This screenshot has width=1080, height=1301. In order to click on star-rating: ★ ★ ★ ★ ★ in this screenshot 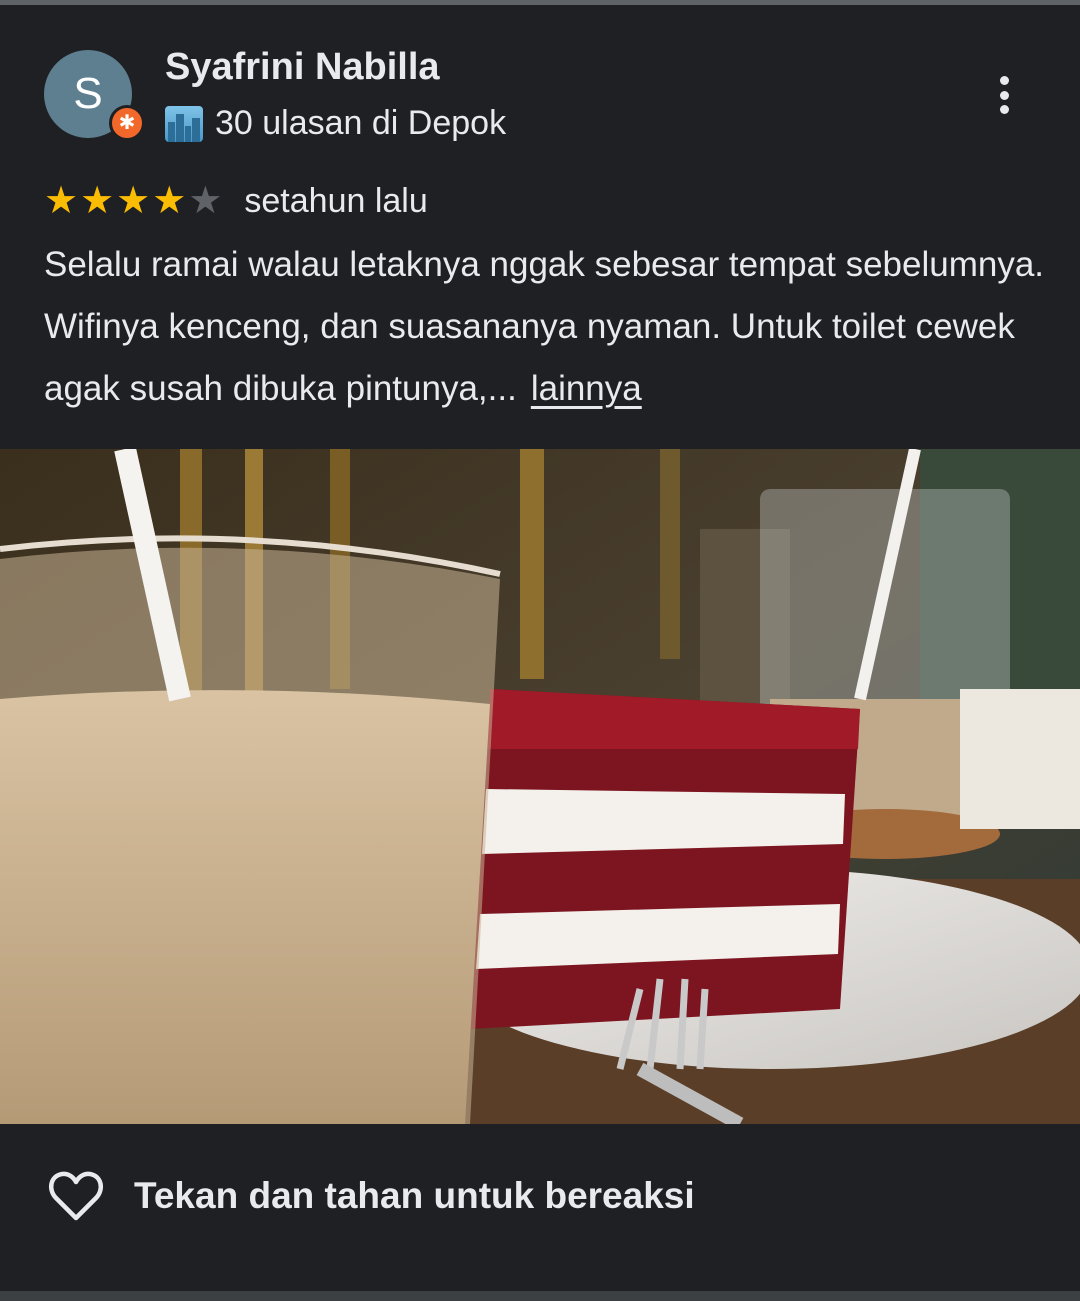, I will do `click(133, 201)`.